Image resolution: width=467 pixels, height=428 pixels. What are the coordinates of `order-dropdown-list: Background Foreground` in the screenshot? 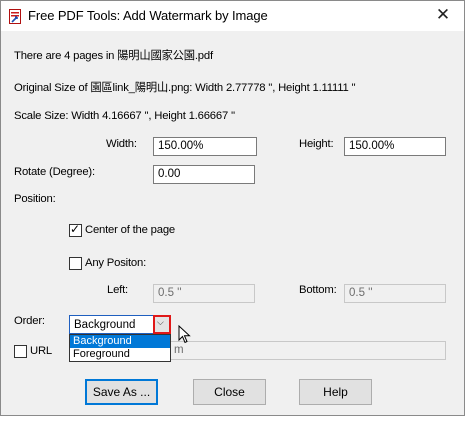 It's located at (120, 348).